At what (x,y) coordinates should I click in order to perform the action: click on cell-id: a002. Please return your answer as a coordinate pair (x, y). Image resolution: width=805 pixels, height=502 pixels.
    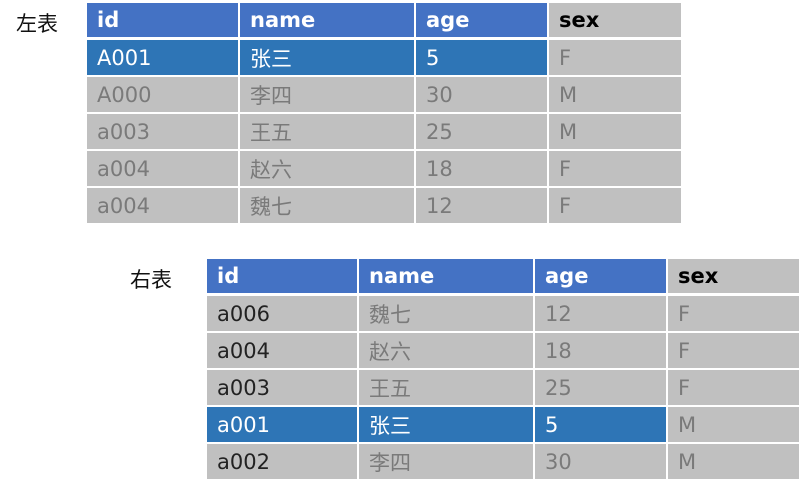
    Looking at the image, I should click on (283, 462).